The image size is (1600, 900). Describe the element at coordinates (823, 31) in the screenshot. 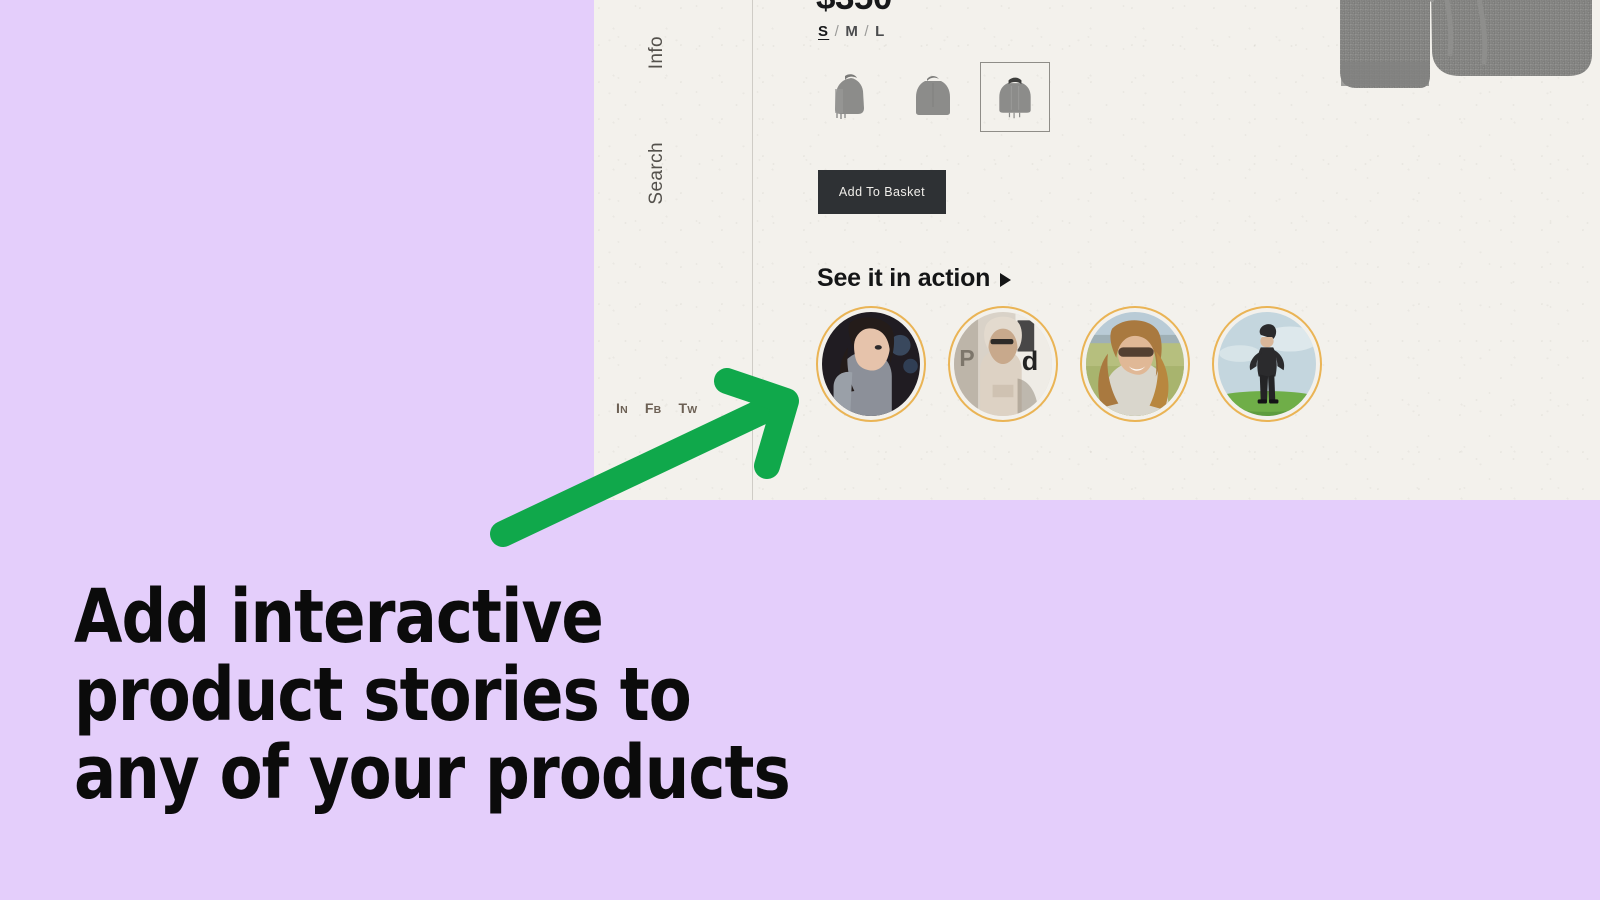

I see `size-option-s: S` at that location.